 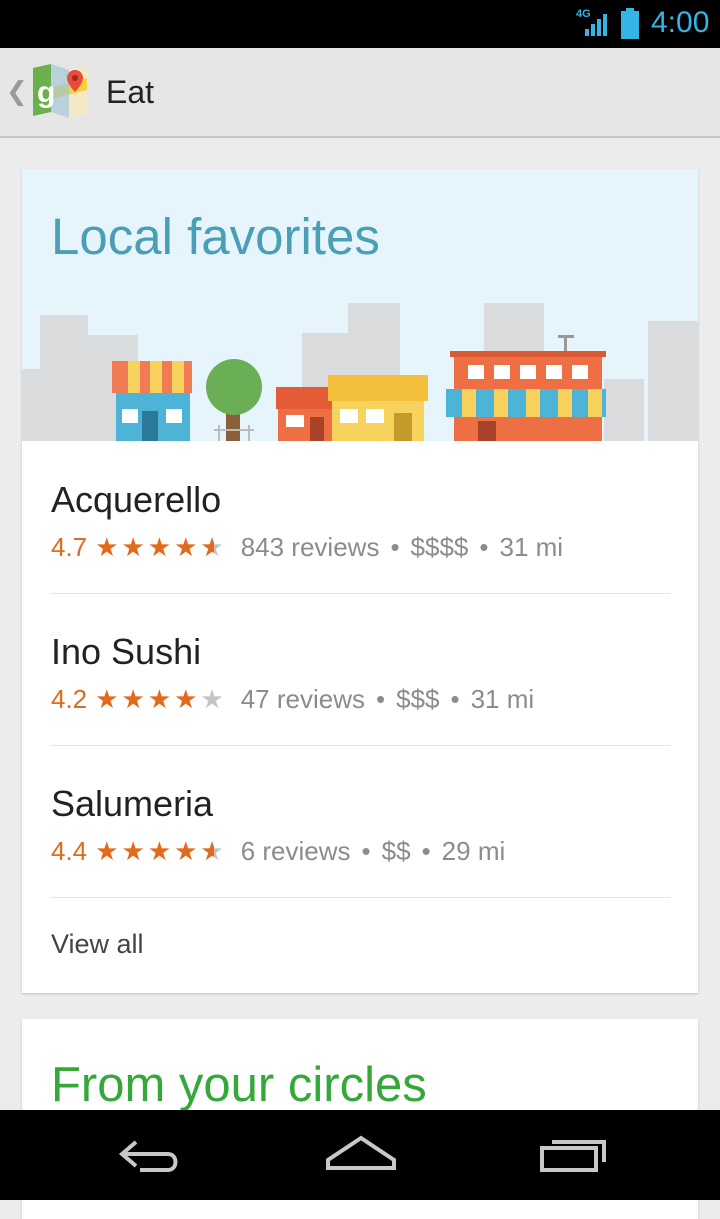 What do you see at coordinates (215, 236) in the screenshot?
I see `card-heading: Local favorites` at bounding box center [215, 236].